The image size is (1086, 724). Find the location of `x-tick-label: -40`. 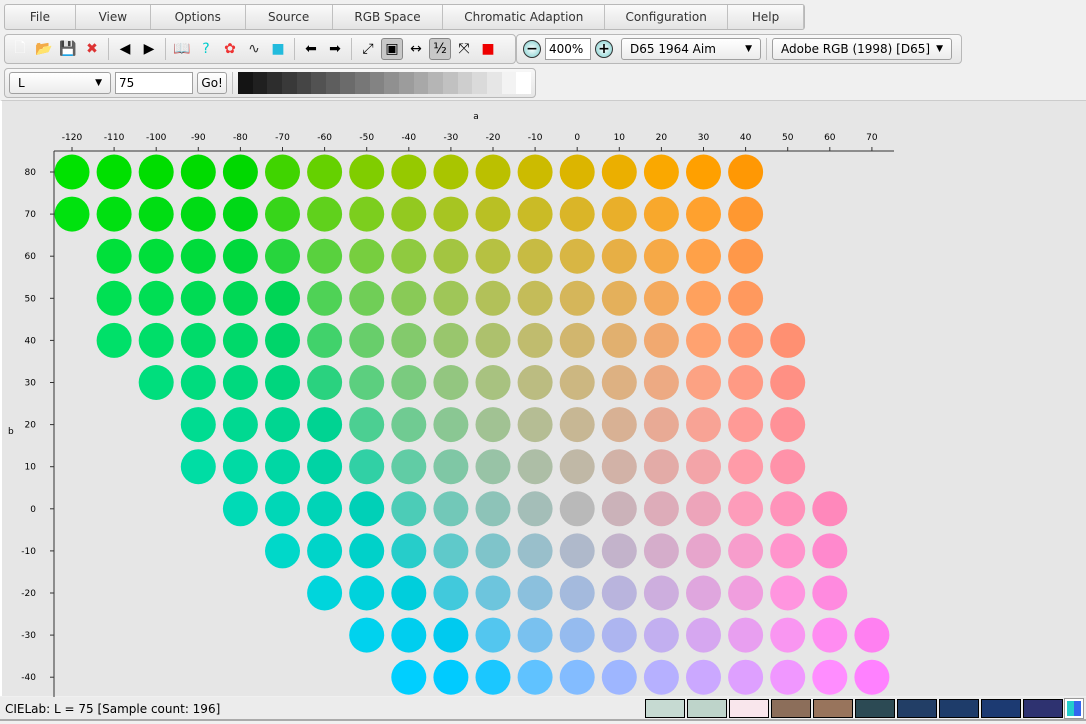

x-tick-label: -40 is located at coordinates (408, 138).